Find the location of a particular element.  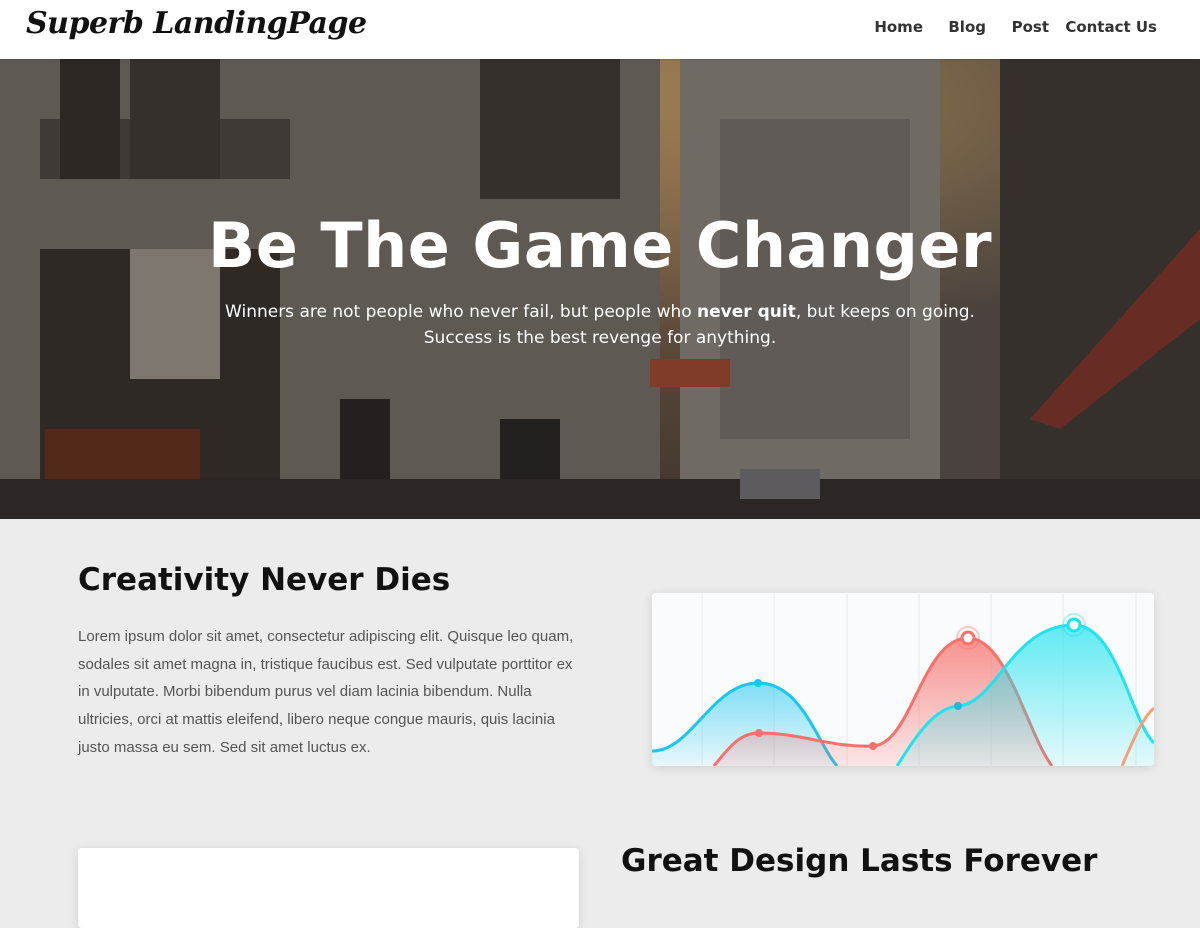

red-peak-point is located at coordinates (968, 638).